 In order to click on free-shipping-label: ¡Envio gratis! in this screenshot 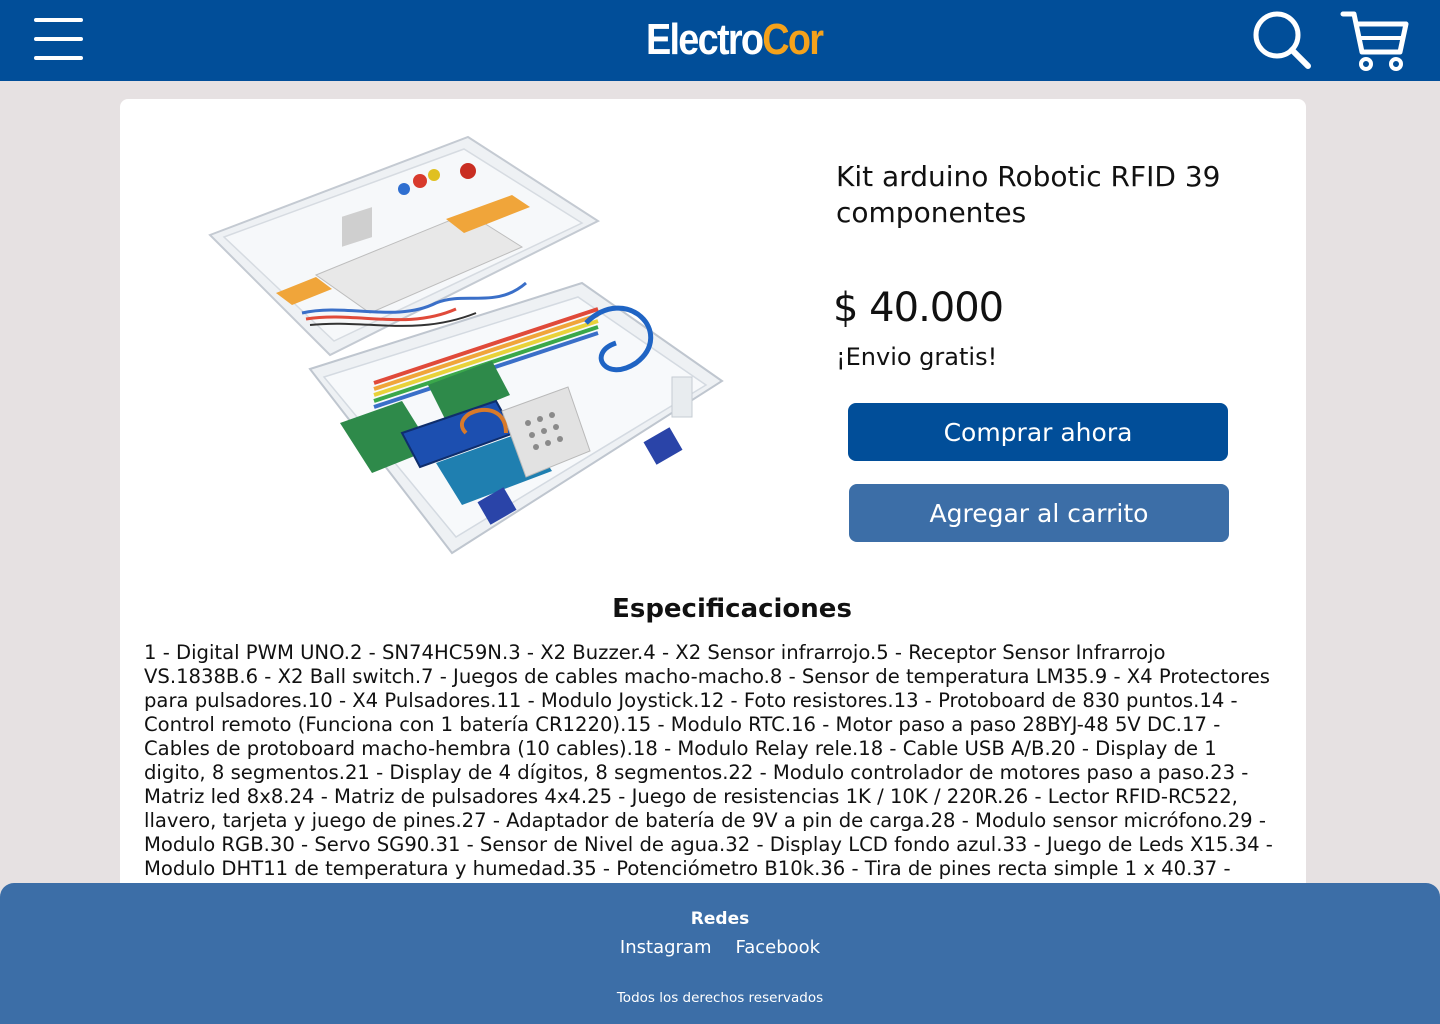, I will do `click(917, 357)`.